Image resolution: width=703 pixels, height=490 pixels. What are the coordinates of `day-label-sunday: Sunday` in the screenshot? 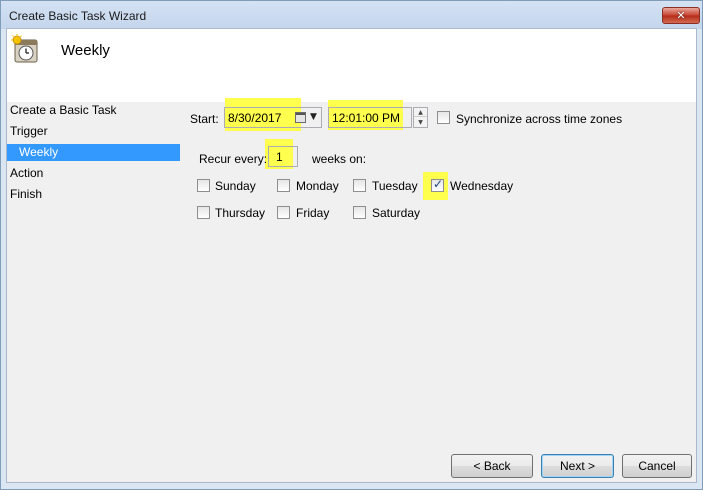 It's located at (235, 186).